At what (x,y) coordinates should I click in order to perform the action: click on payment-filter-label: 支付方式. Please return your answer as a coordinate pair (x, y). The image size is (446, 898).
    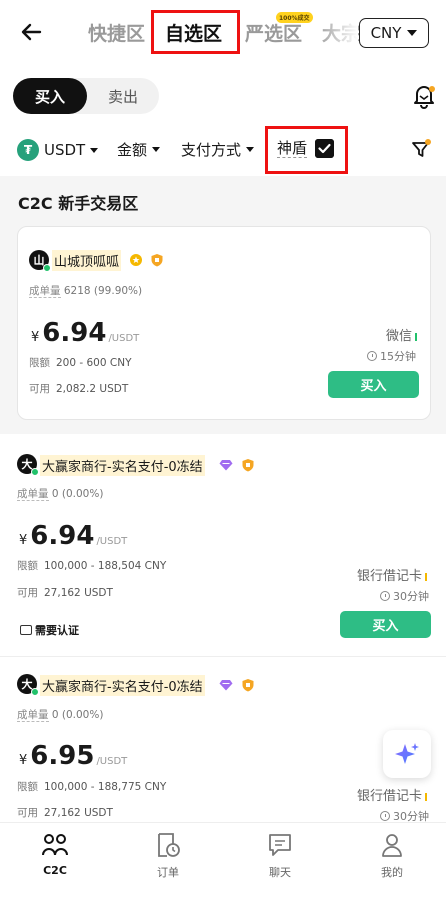
    Looking at the image, I should click on (211, 150).